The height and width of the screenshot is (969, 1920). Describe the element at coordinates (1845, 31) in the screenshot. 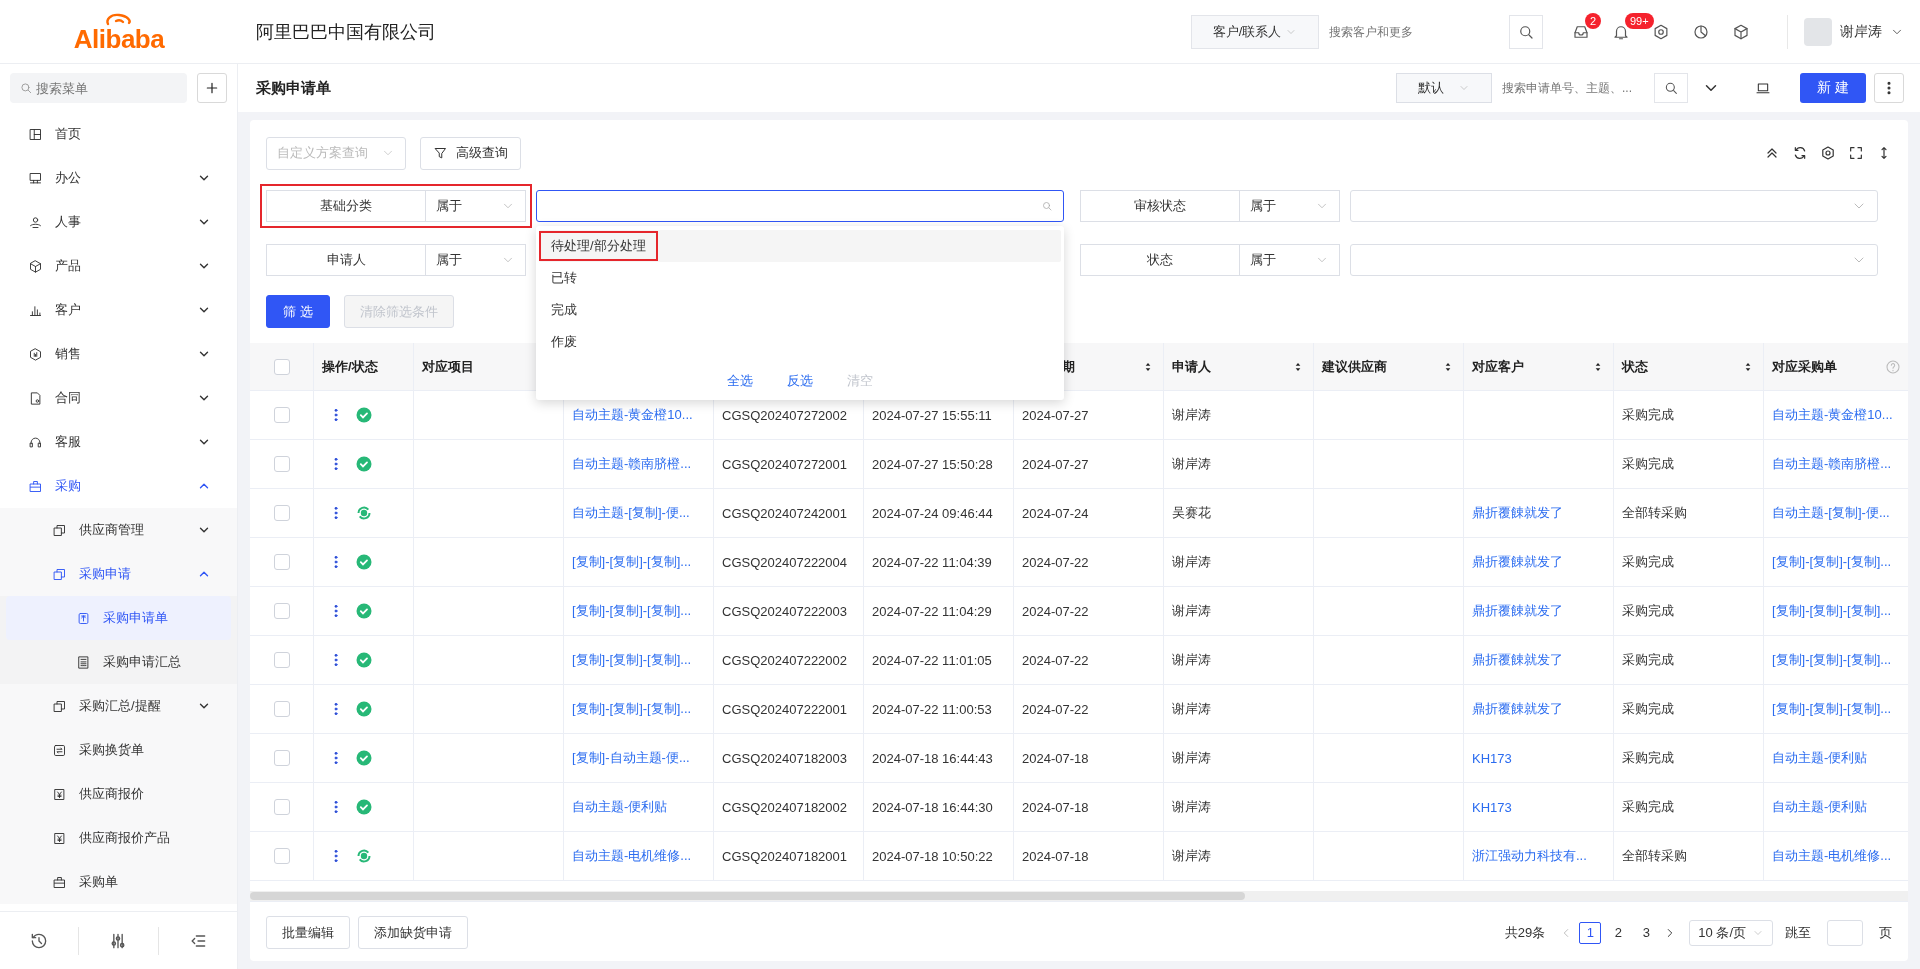

I see `user-menu: 谢岸涛` at that location.